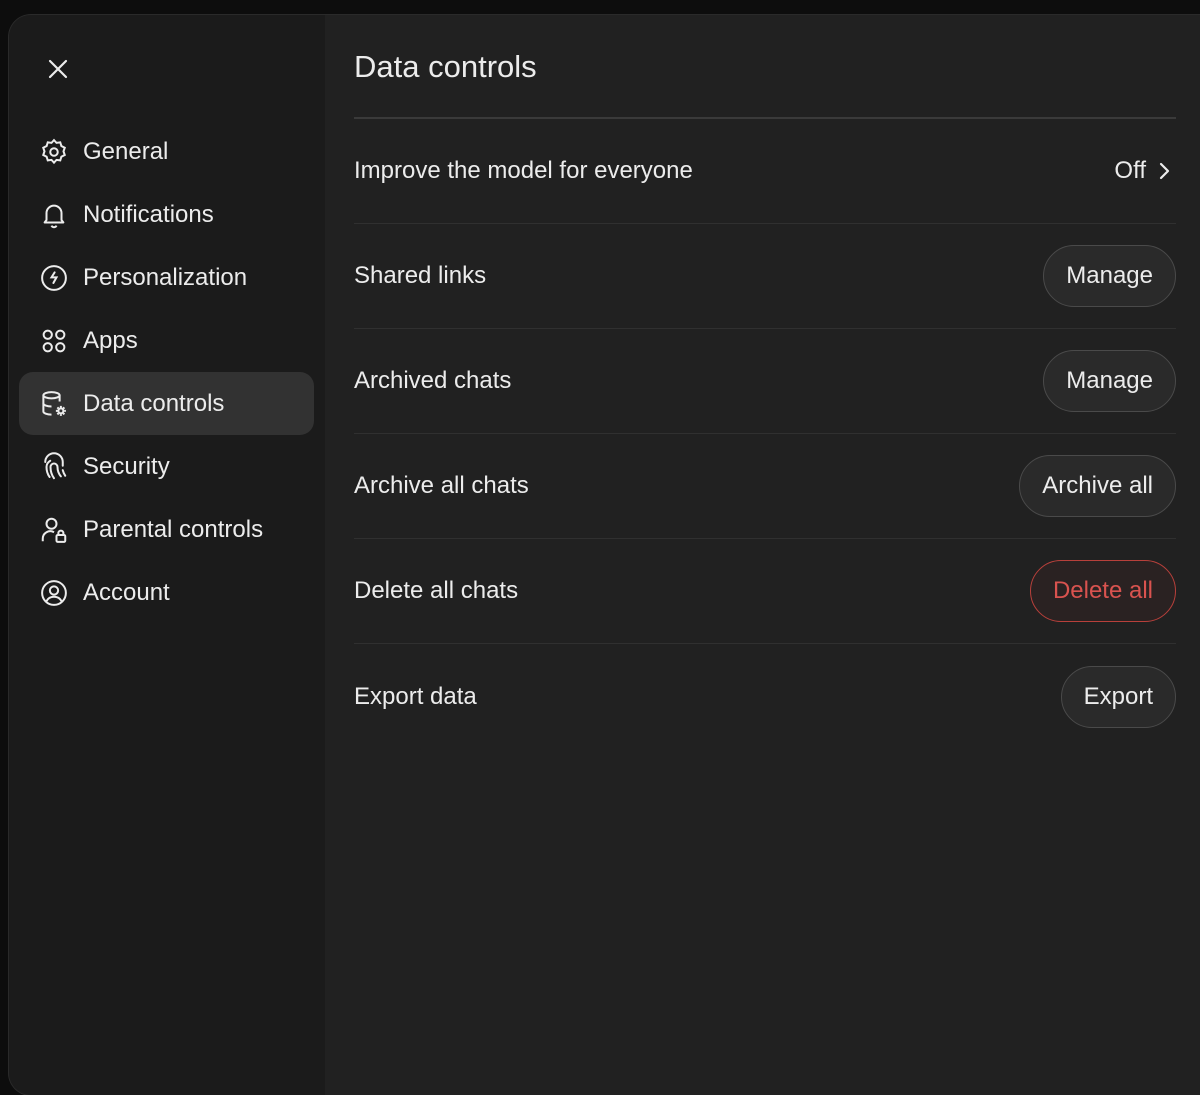 Image resolution: width=1200 pixels, height=1095 pixels. What do you see at coordinates (1109, 381) in the screenshot?
I see `manage-archived-chats-button: Manage` at bounding box center [1109, 381].